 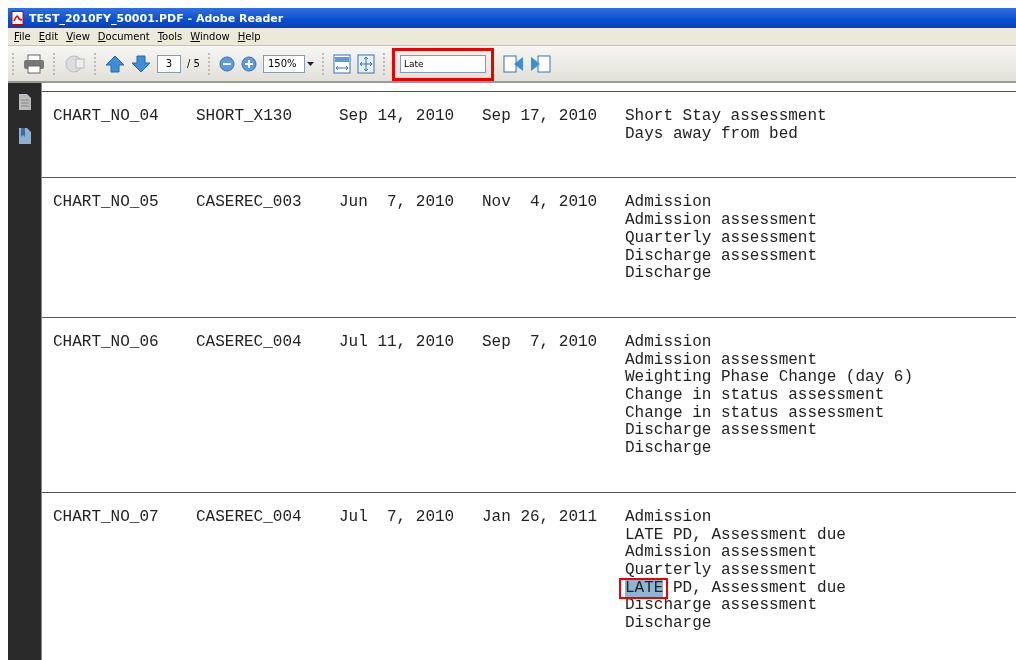 What do you see at coordinates (18, 18) in the screenshot?
I see `pdf-file-icon` at bounding box center [18, 18].